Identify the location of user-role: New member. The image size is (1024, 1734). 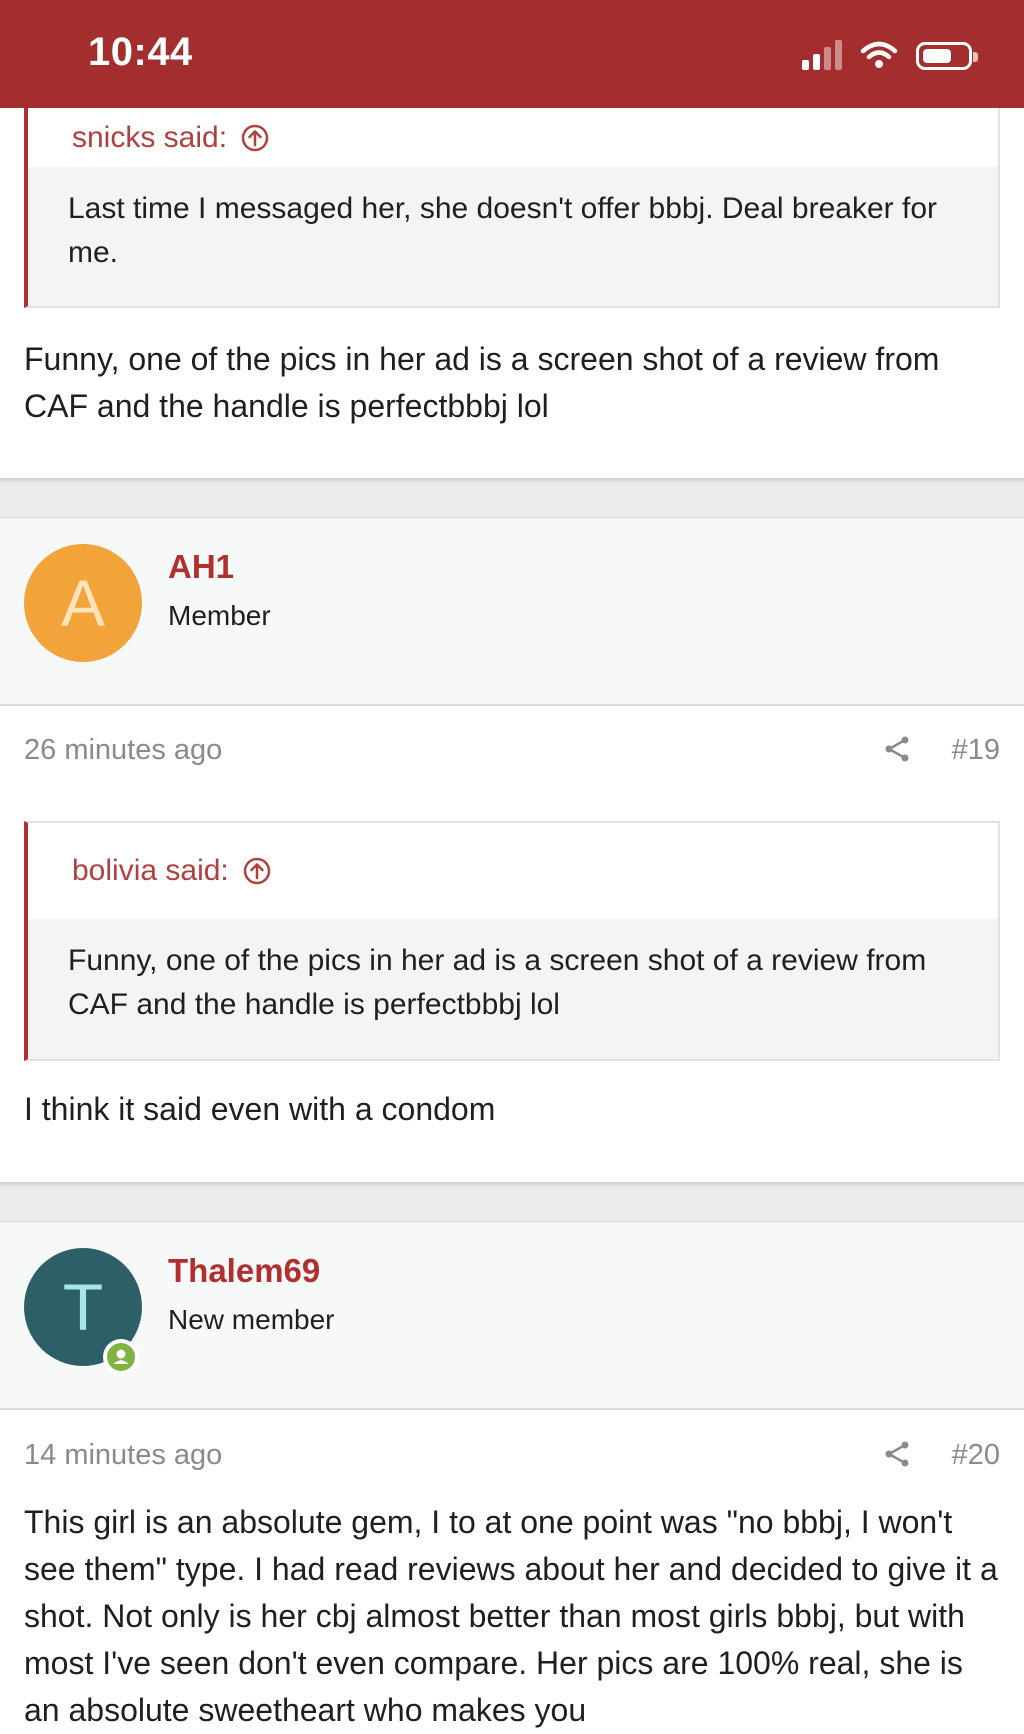
(251, 1319).